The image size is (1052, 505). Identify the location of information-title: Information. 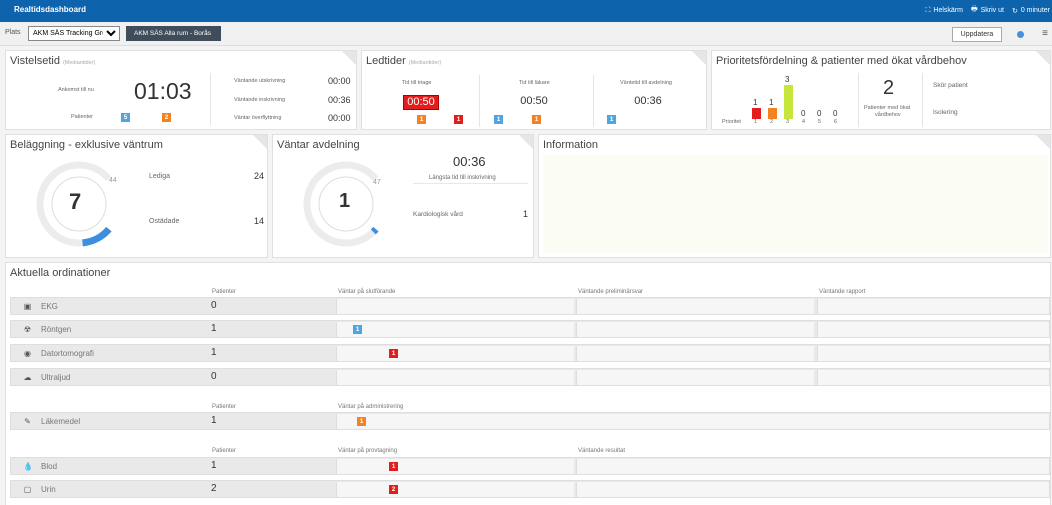
(571, 145).